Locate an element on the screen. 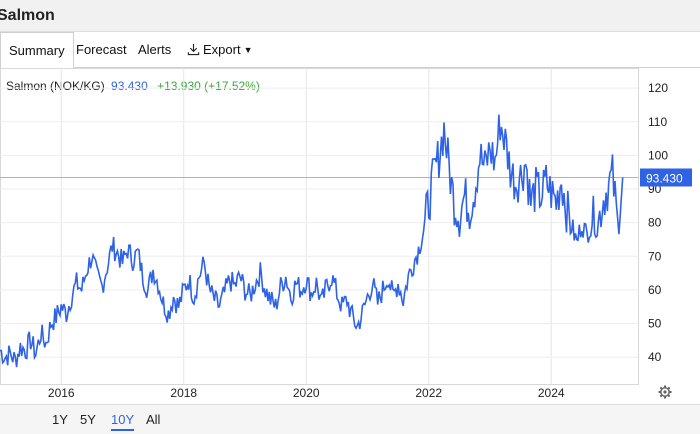 Image resolution: width=700 pixels, height=434 pixels. tab-export: Export ▼ is located at coordinates (220, 50).